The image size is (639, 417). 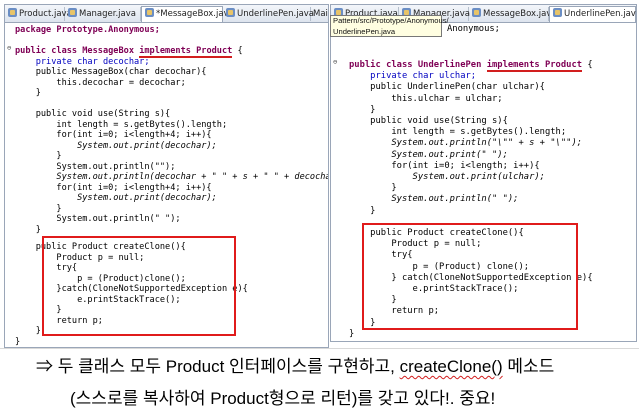 What do you see at coordinates (444, 165) in the screenshot?
I see `code-line: for(int i=0; i<length; i++){` at bounding box center [444, 165].